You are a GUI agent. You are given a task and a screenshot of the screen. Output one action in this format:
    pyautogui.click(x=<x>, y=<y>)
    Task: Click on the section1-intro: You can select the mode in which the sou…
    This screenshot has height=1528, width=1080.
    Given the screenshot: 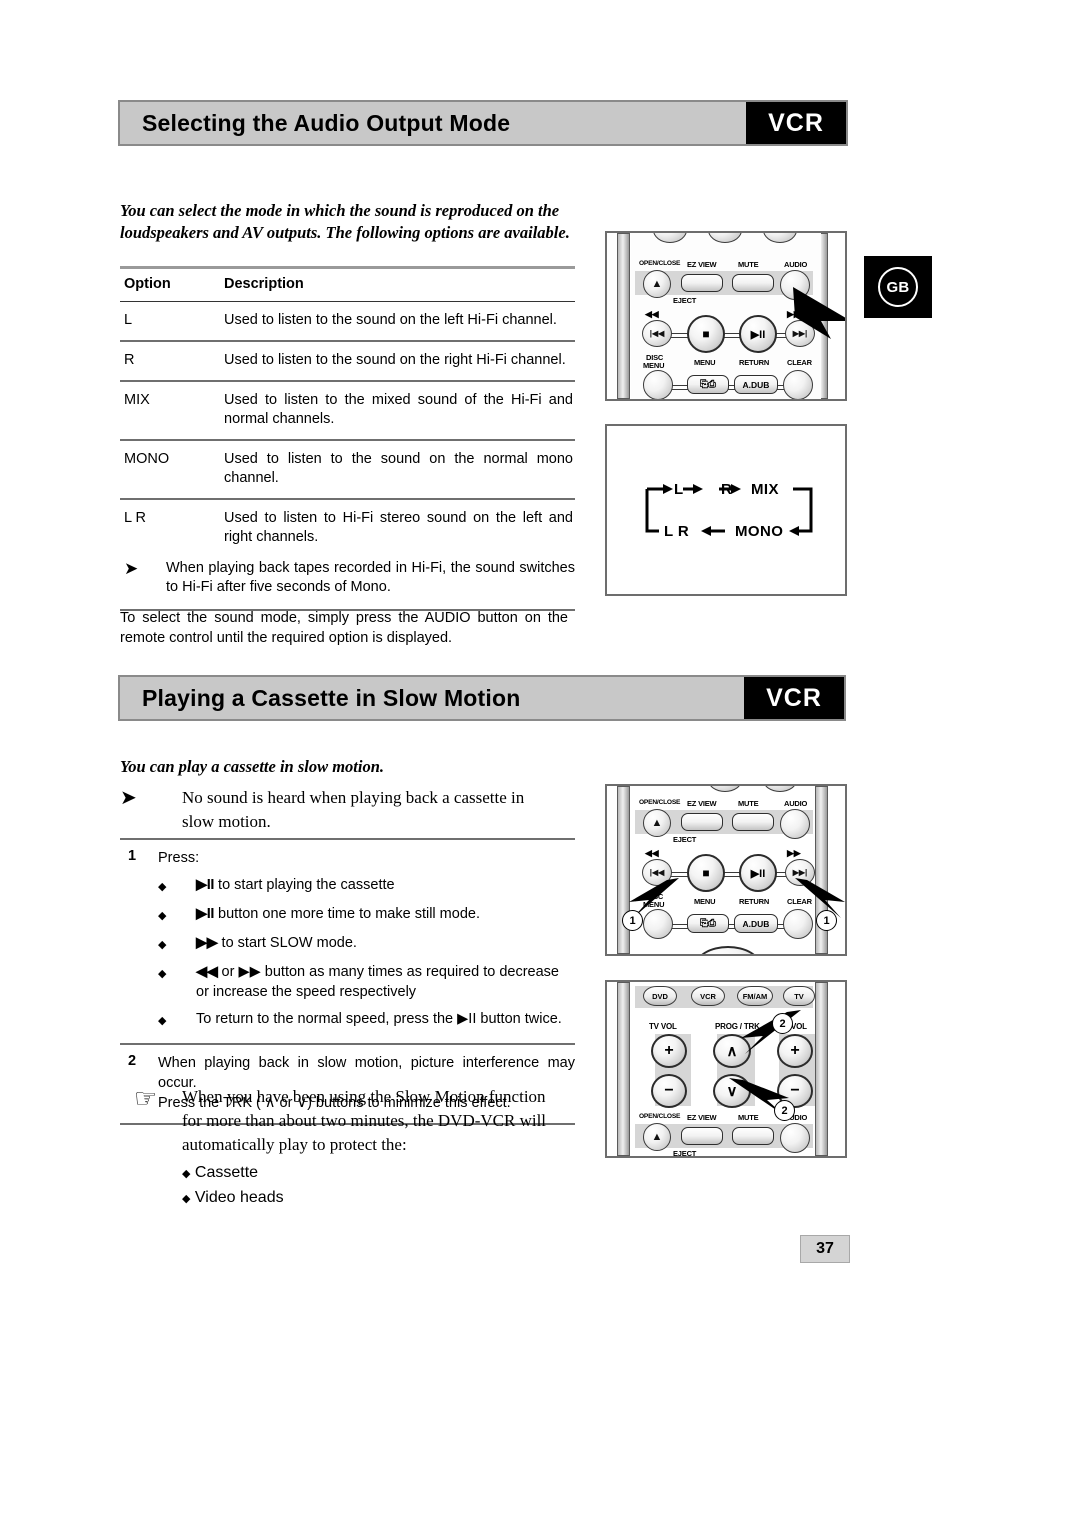 What is the action you would take?
    pyautogui.click(x=345, y=221)
    